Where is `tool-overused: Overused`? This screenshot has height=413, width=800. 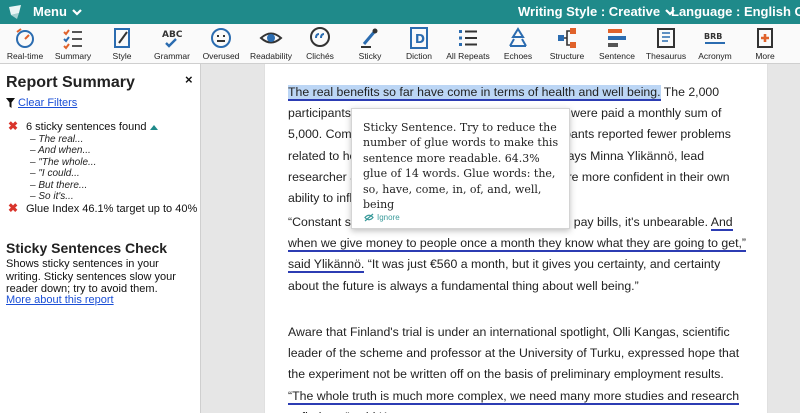
tool-overused: Overused is located at coordinates (221, 44).